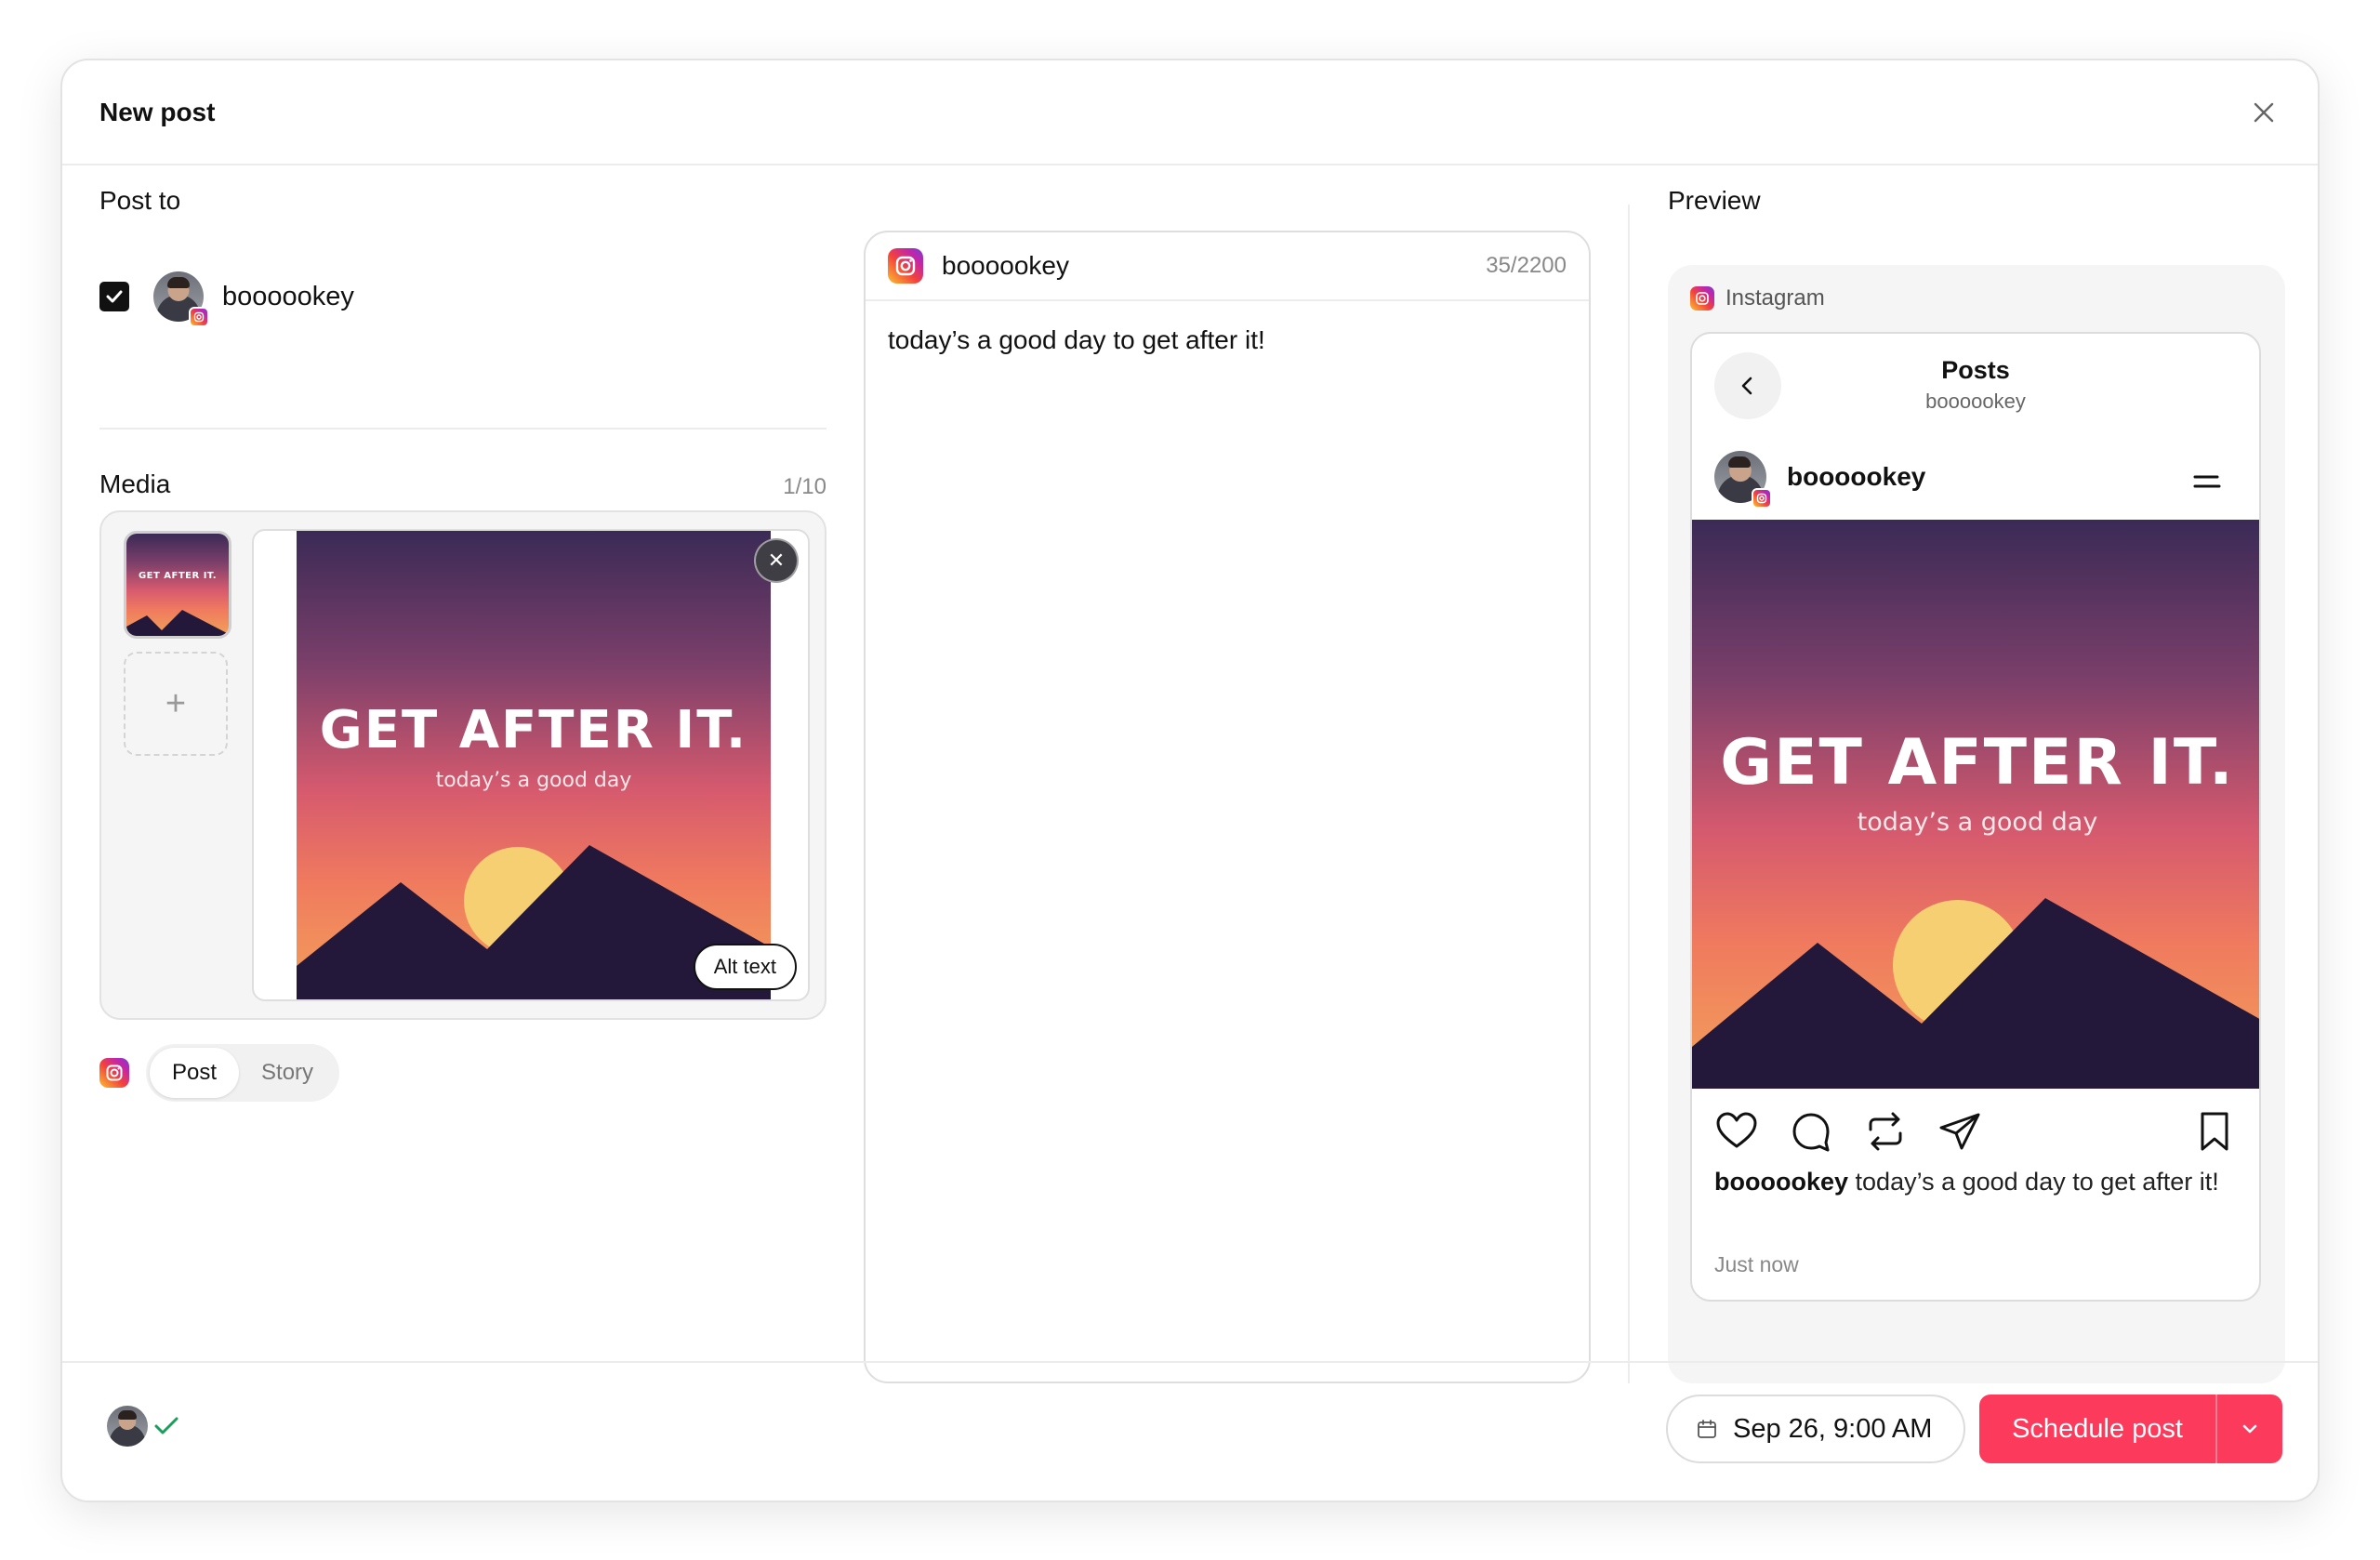 This screenshot has height=1560, width=2380. I want to click on add-media-button: +, so click(176, 704).